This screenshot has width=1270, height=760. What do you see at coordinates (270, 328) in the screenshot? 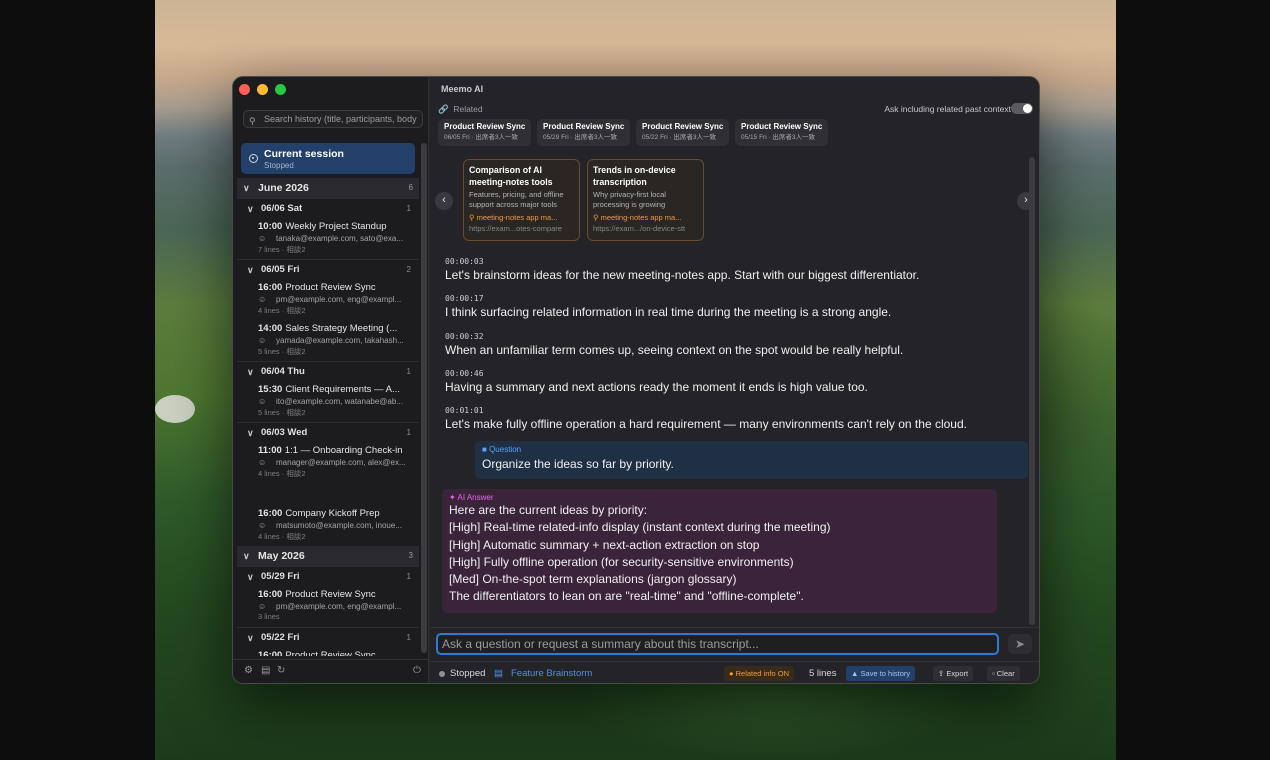
I see `history-item-time: 14:00` at bounding box center [270, 328].